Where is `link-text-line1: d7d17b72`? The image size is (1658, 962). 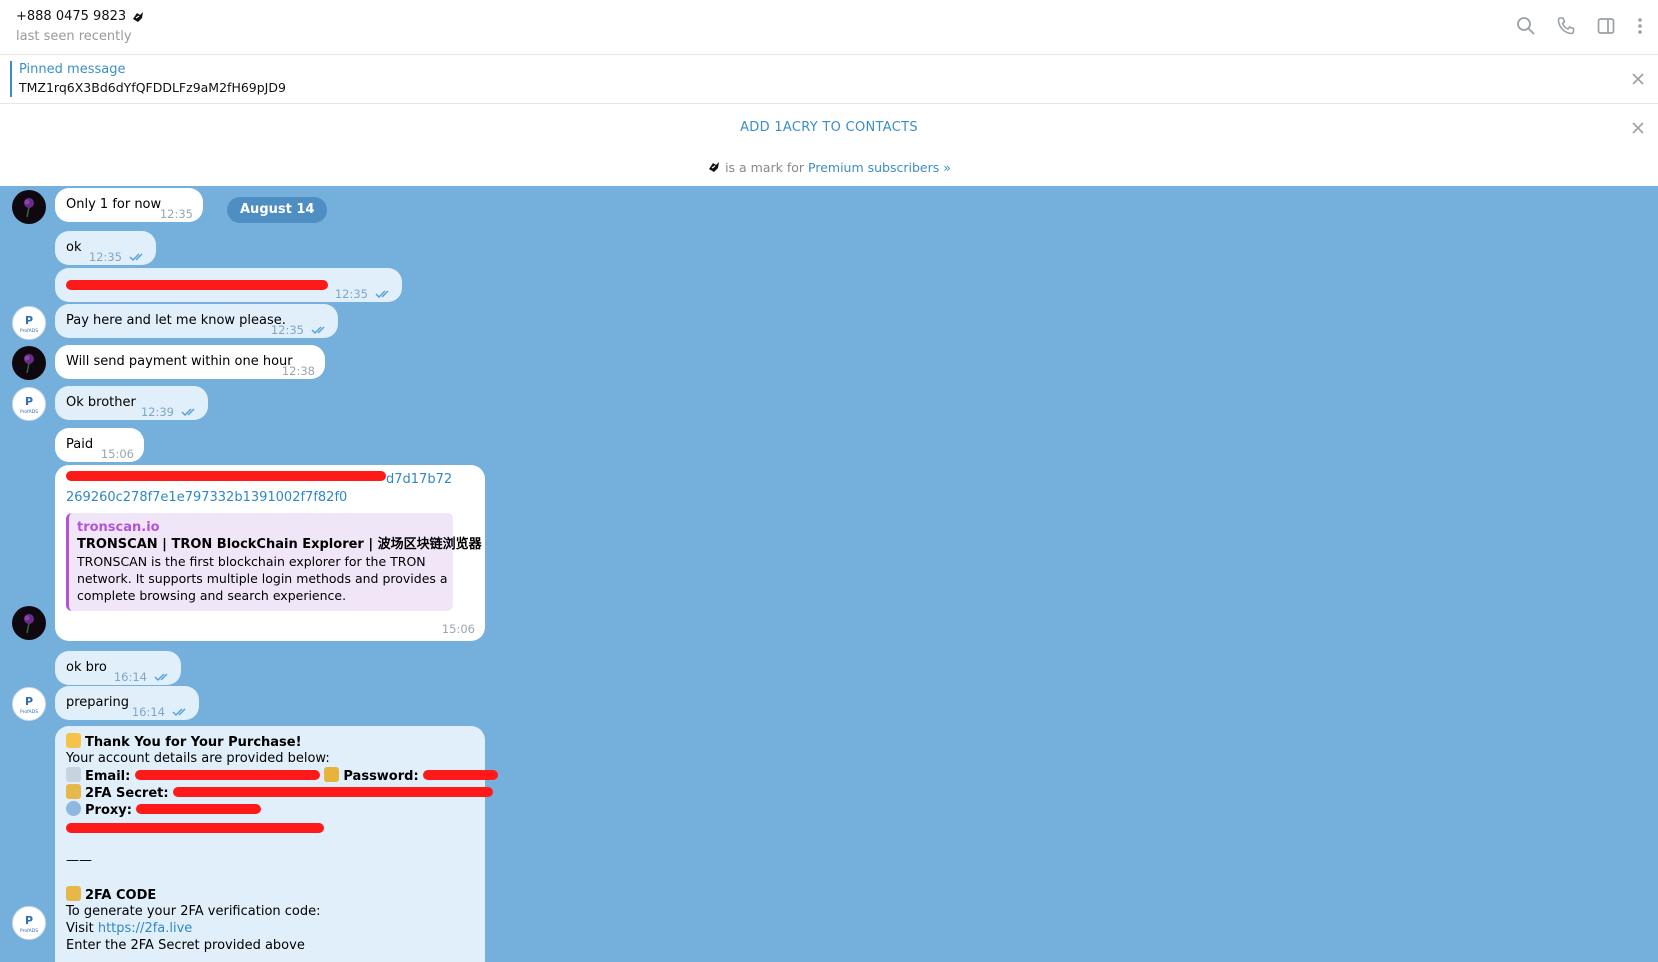 link-text-line1: d7d17b72 is located at coordinates (419, 479).